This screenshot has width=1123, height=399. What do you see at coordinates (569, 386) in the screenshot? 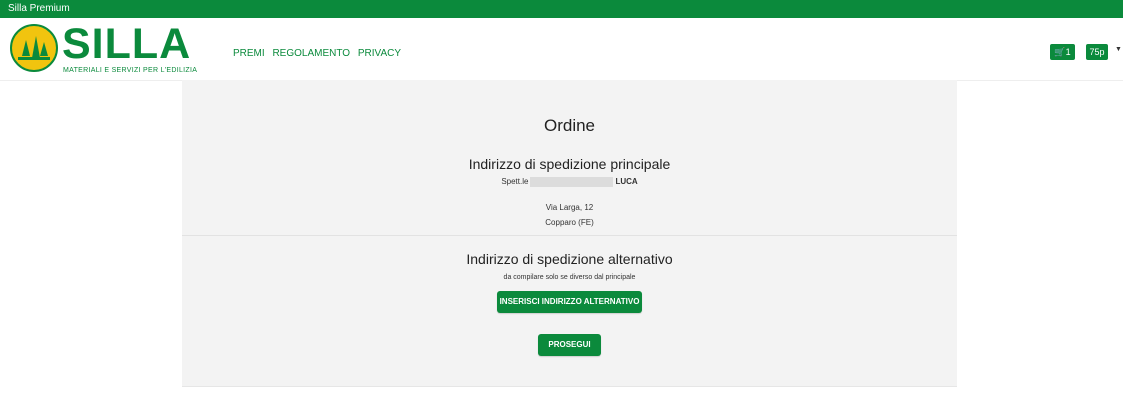
I see `panel-bottom-border` at bounding box center [569, 386].